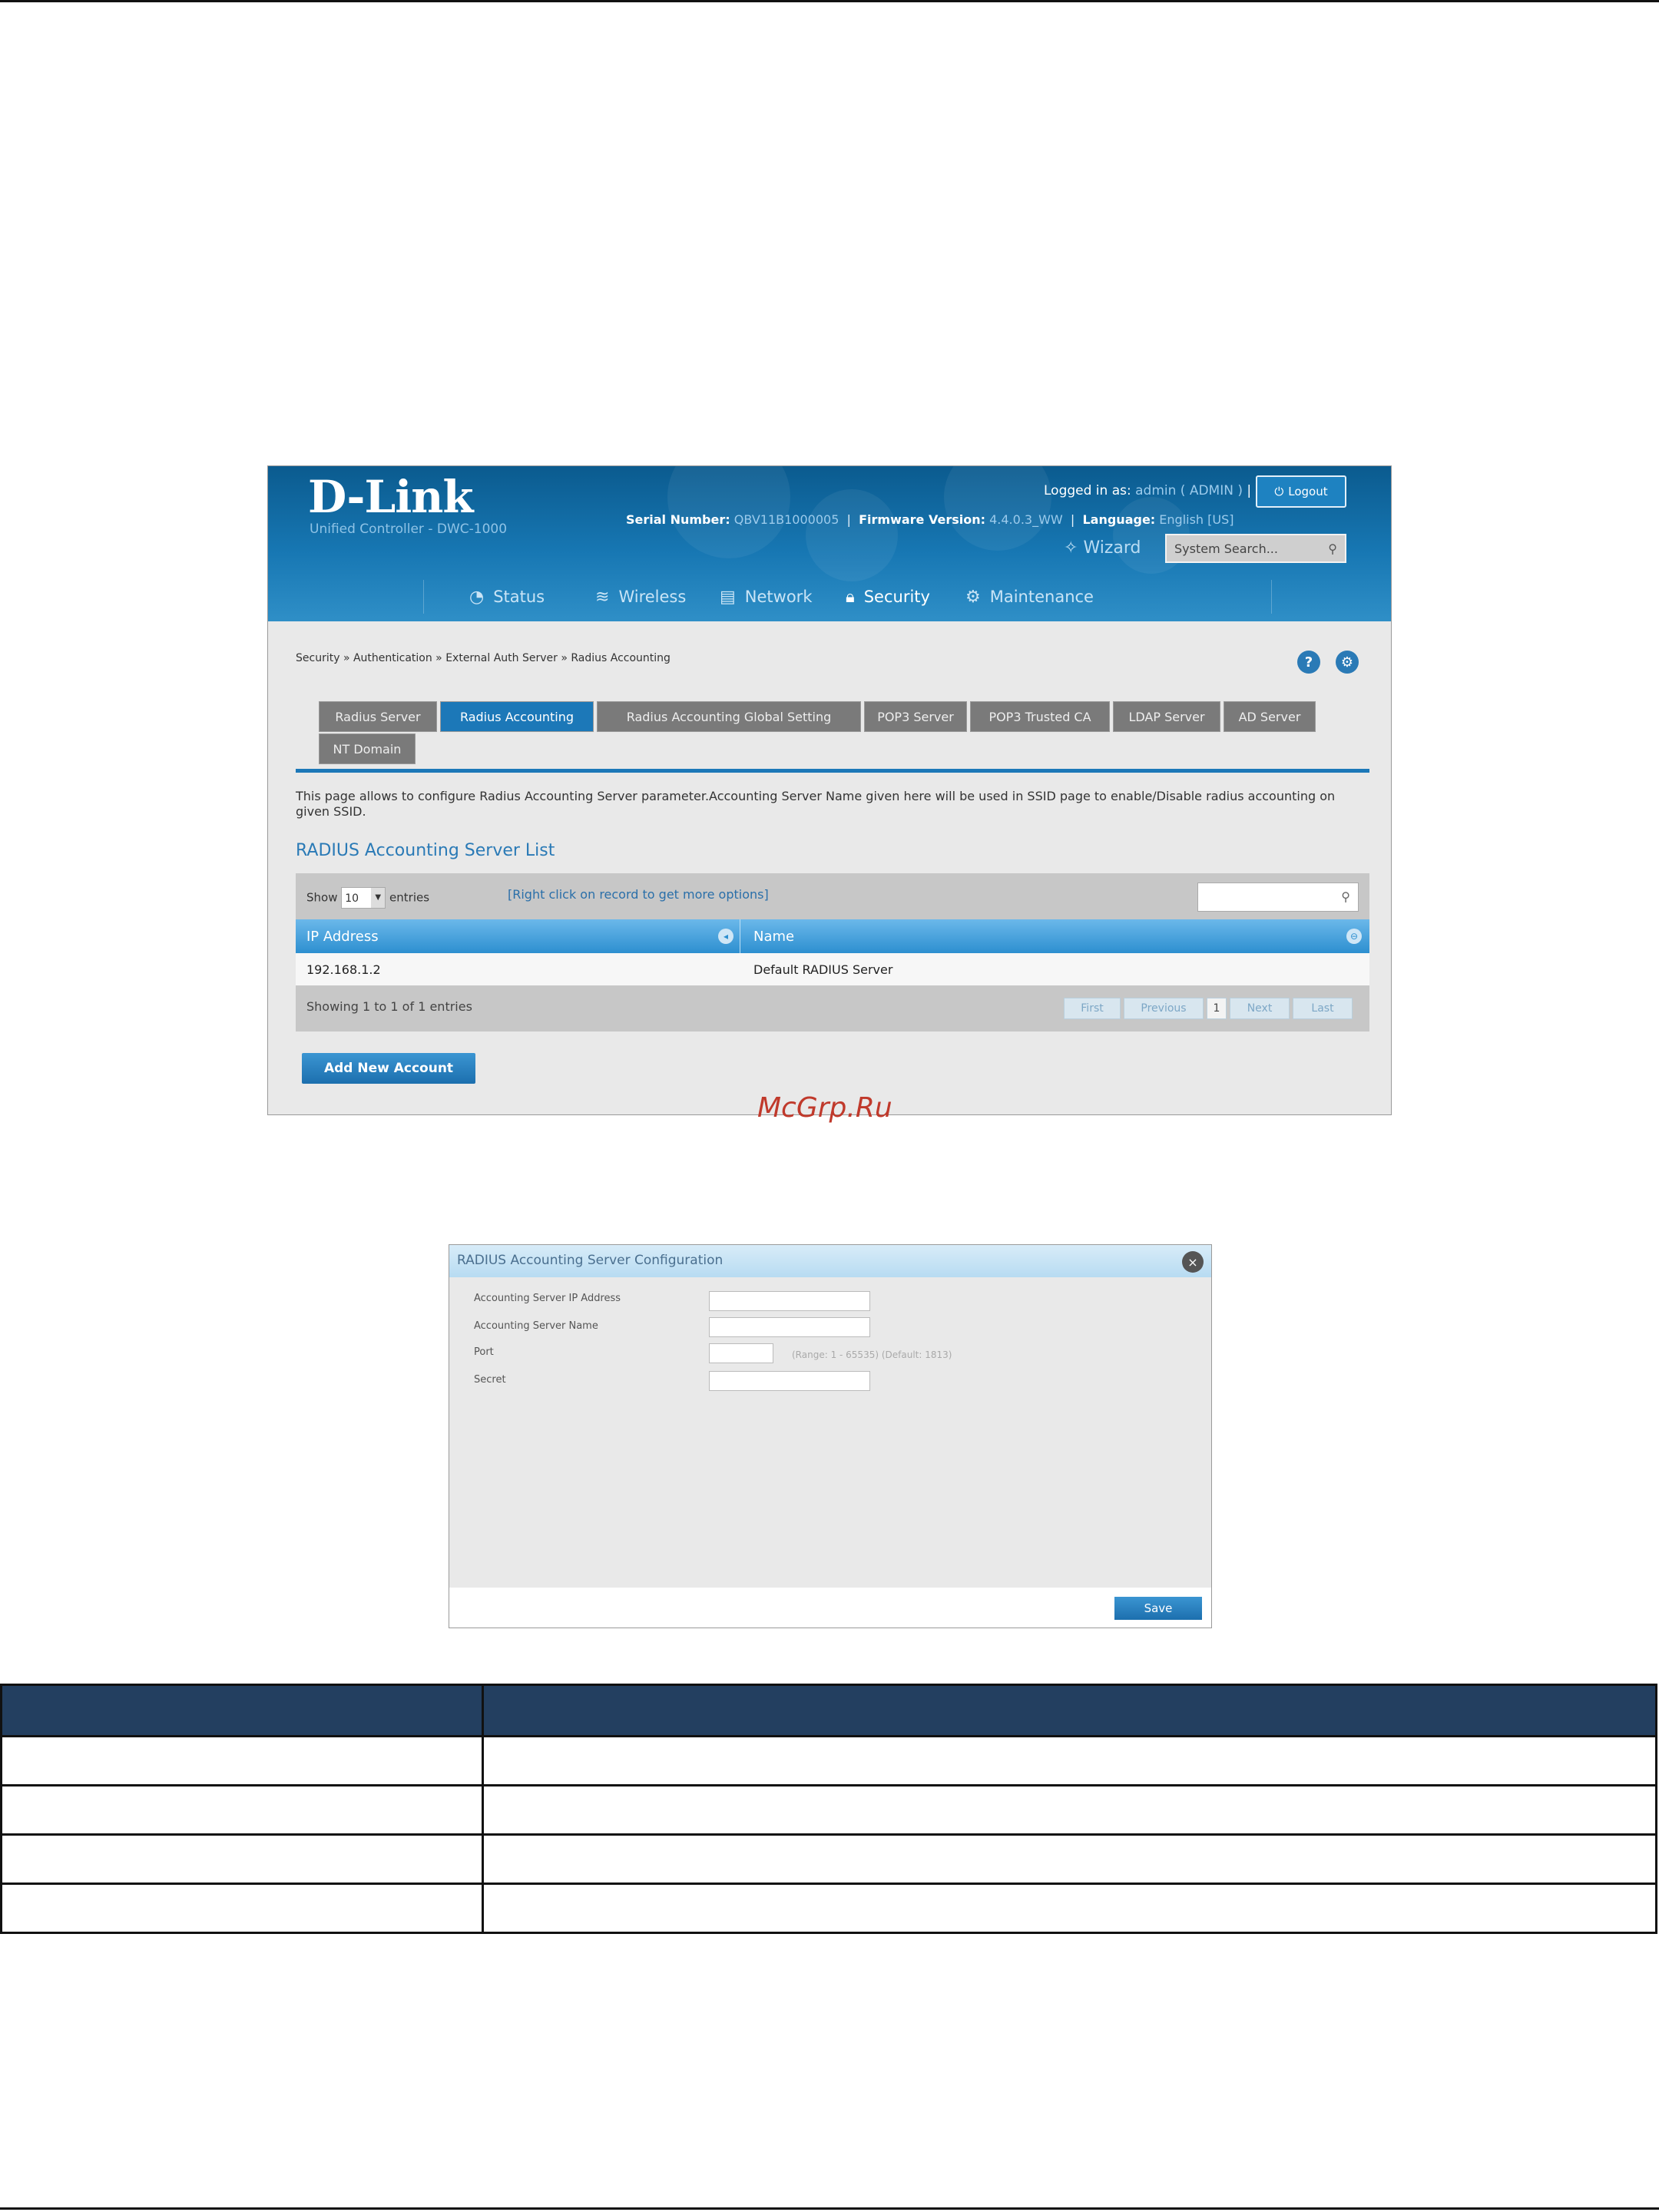 The height and width of the screenshot is (2212, 1659). Describe the element at coordinates (426, 851) in the screenshot. I see `list-title: RADIUS Accounting Server List` at that location.